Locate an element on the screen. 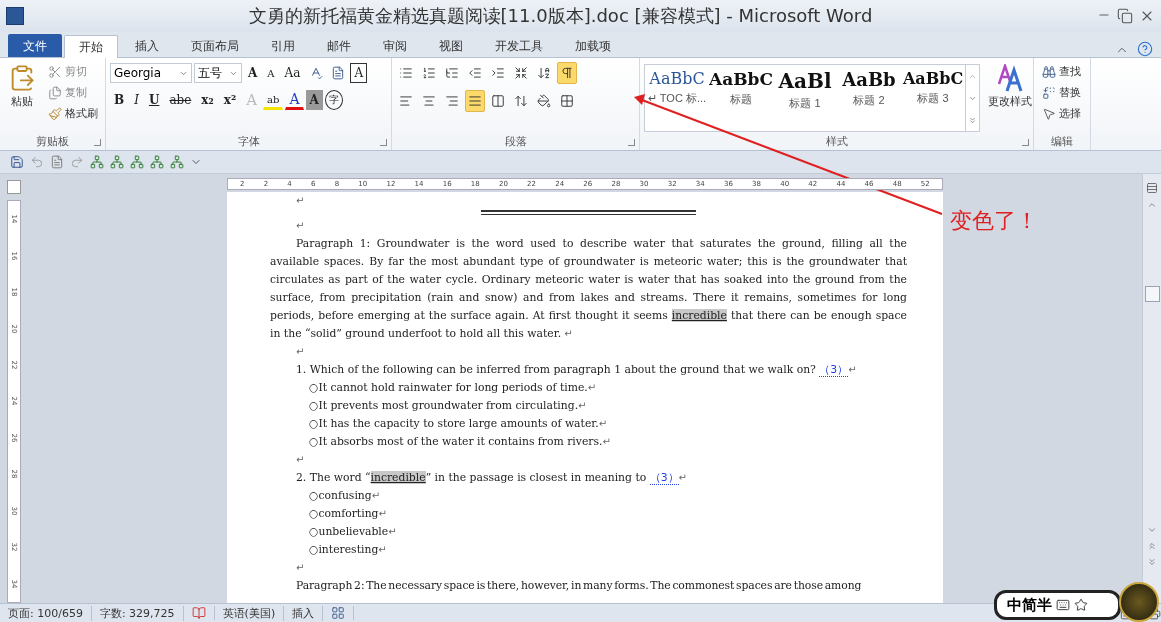 Image resolution: width=1161 pixels, height=622 pixels. ribbon-tab: 加载项 is located at coordinates (593, 45).